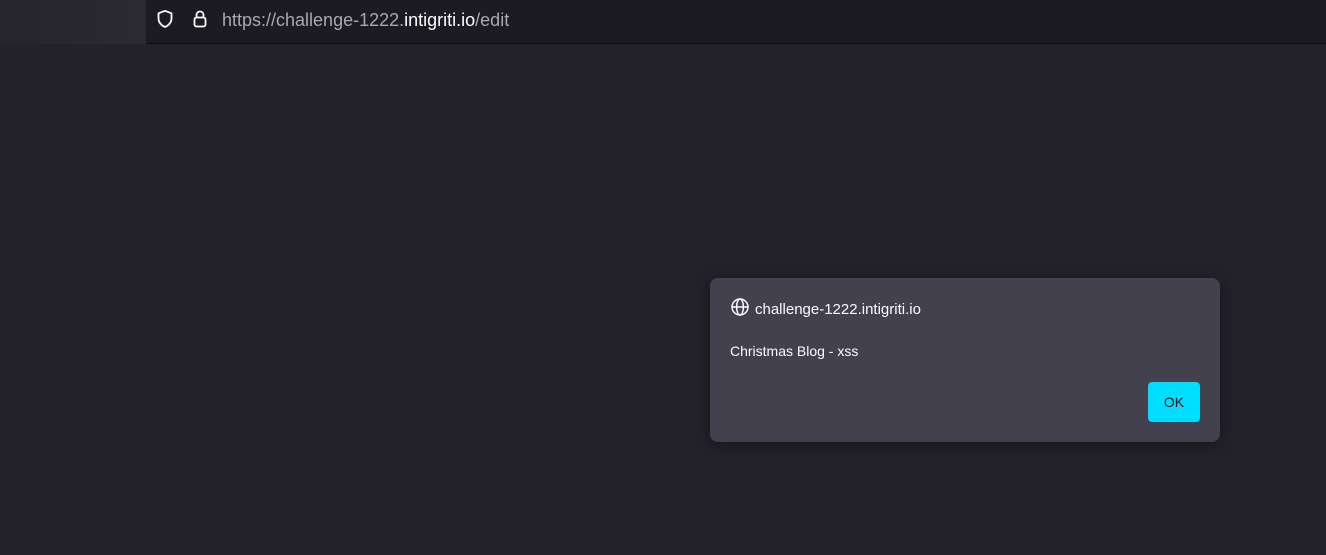  I want to click on address-bar: https://challenge-1222.intigriti.io/edit, so click(736, 19).